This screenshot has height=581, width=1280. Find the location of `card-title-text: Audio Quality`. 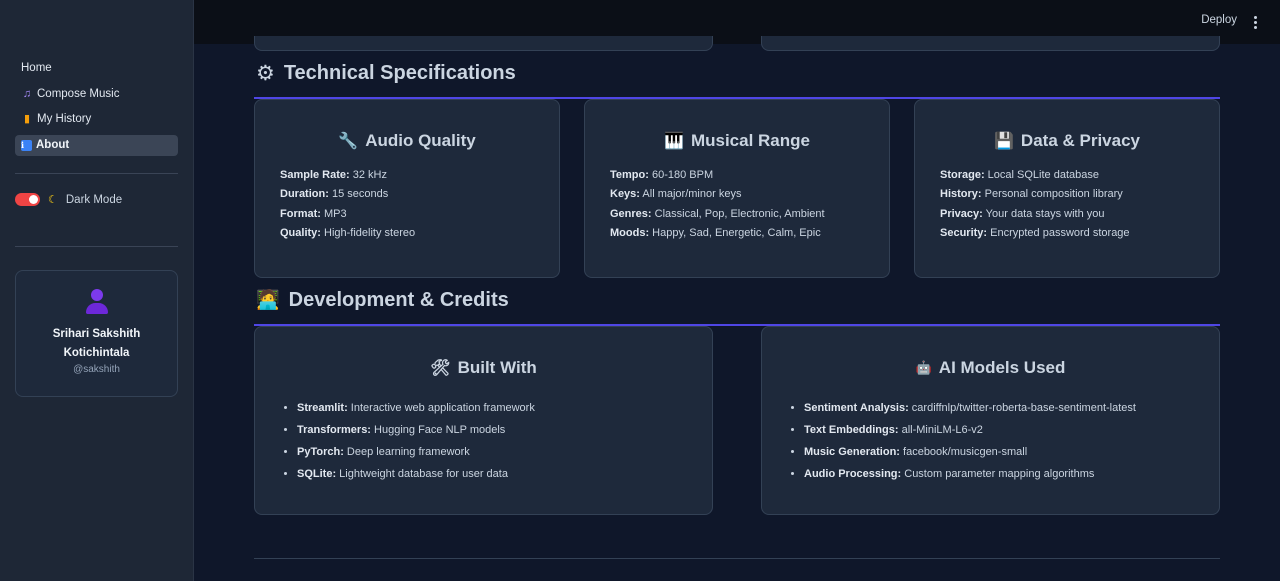

card-title-text: Audio Quality is located at coordinates (420, 140).